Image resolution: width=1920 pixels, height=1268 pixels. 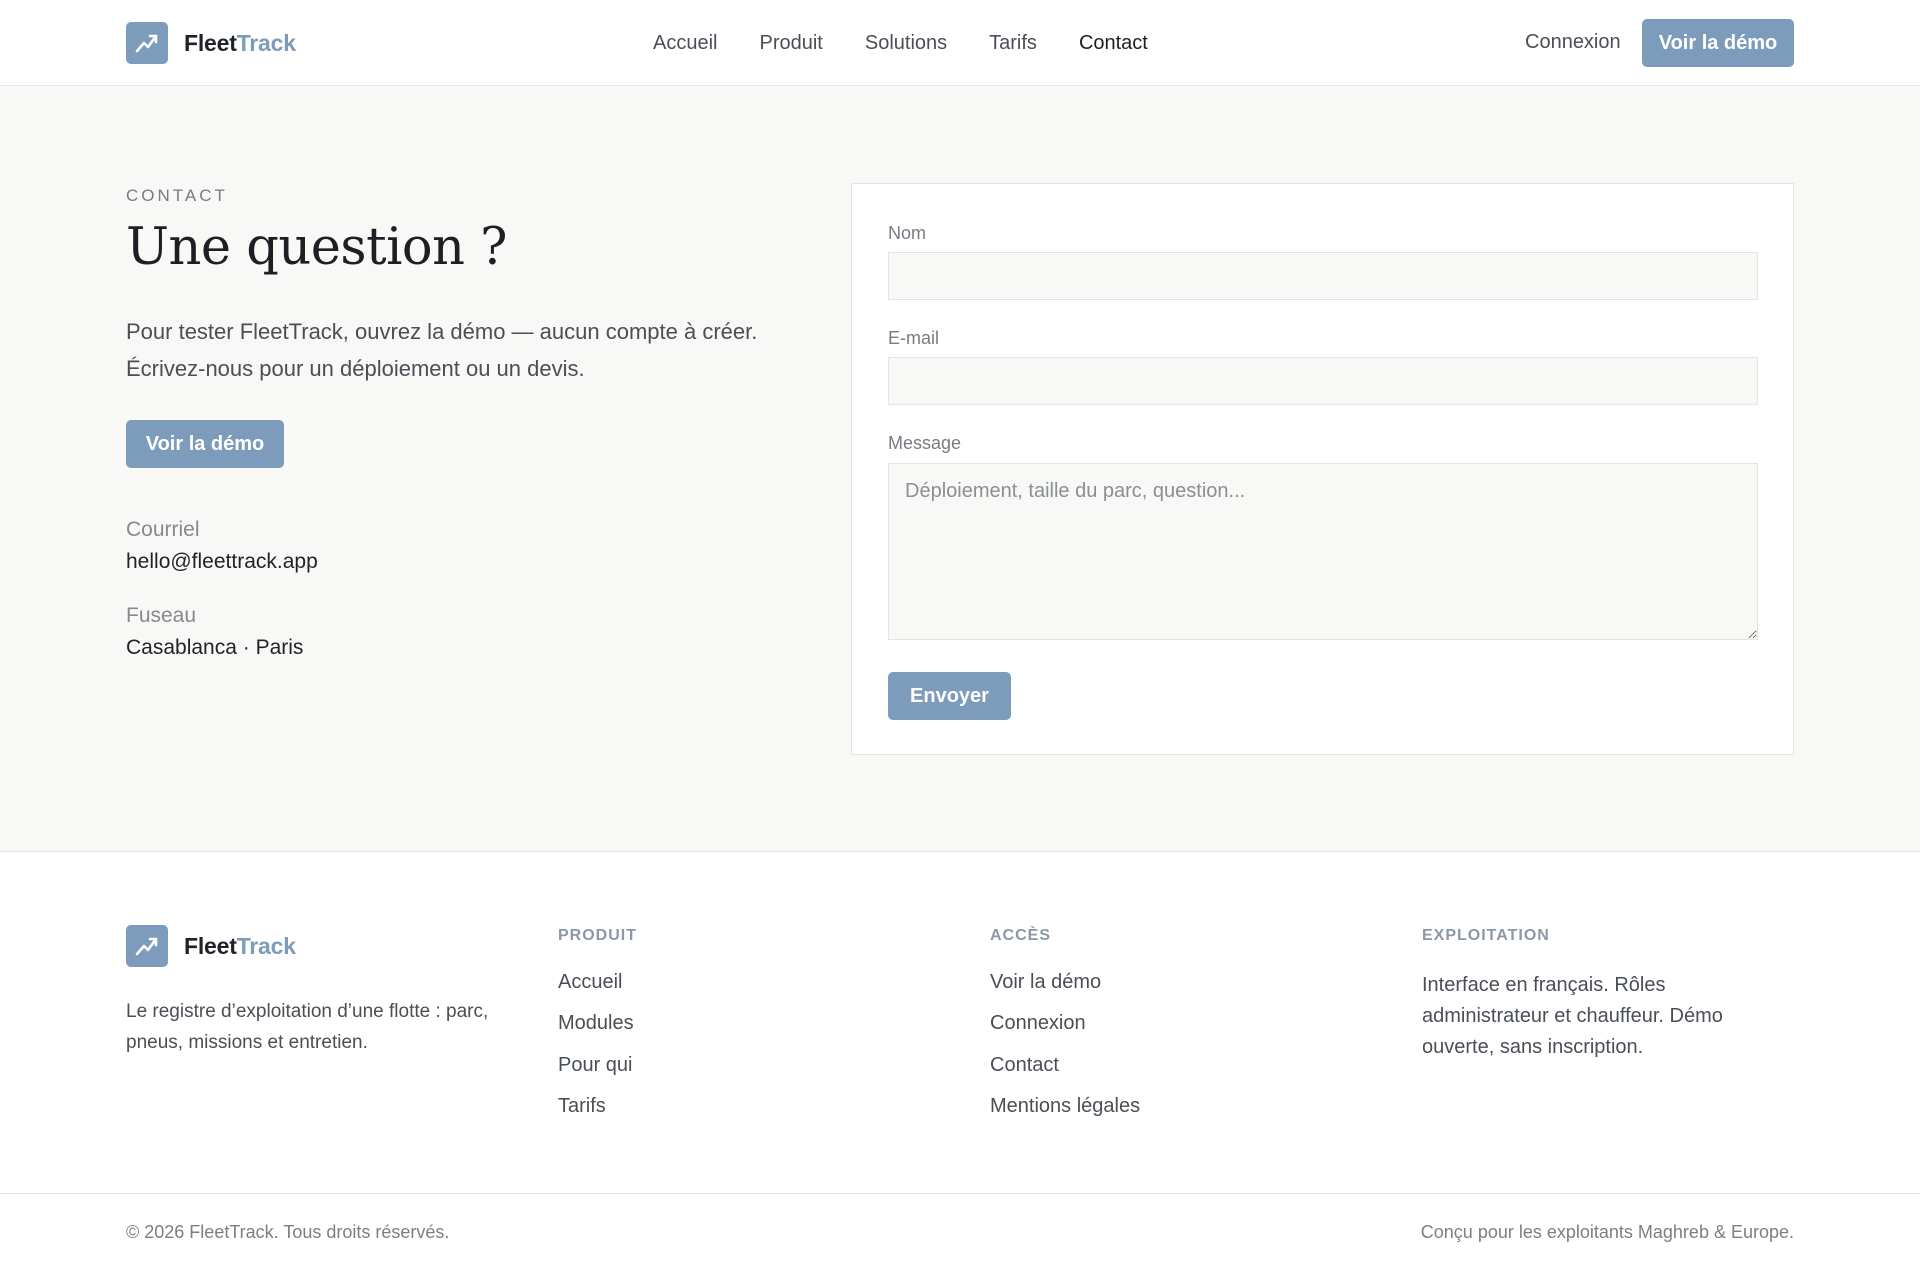 What do you see at coordinates (685, 43) in the screenshot?
I see `nav-item-accueil: Accueil` at bounding box center [685, 43].